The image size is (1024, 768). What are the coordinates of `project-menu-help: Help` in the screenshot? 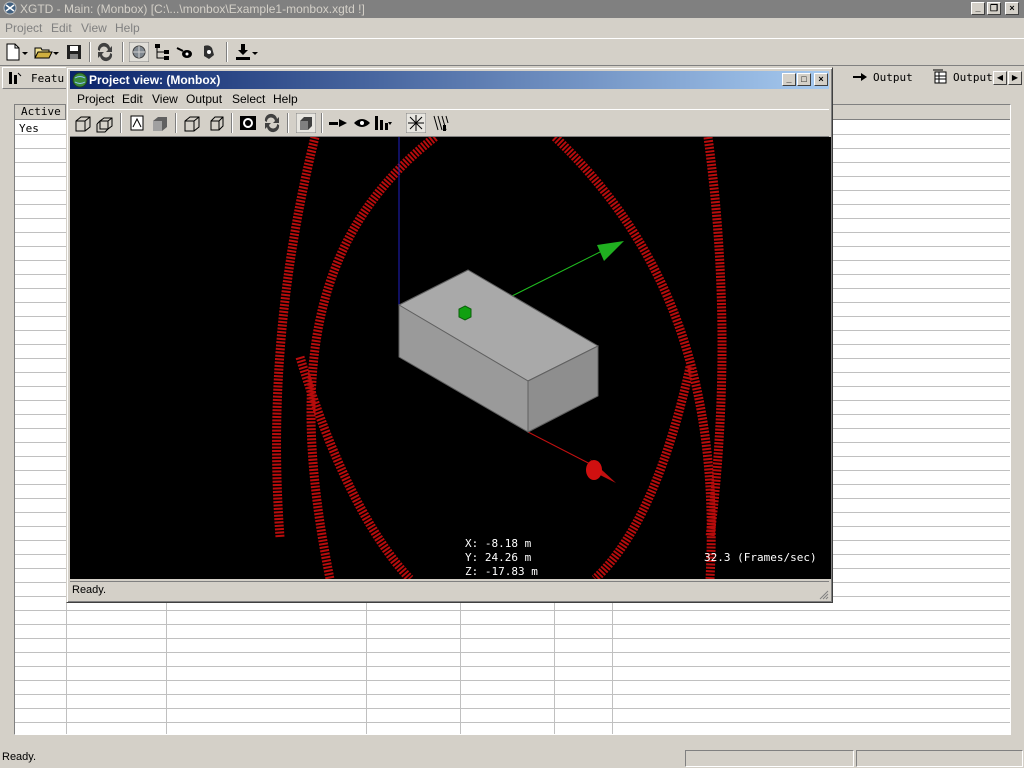 It's located at (285, 99).